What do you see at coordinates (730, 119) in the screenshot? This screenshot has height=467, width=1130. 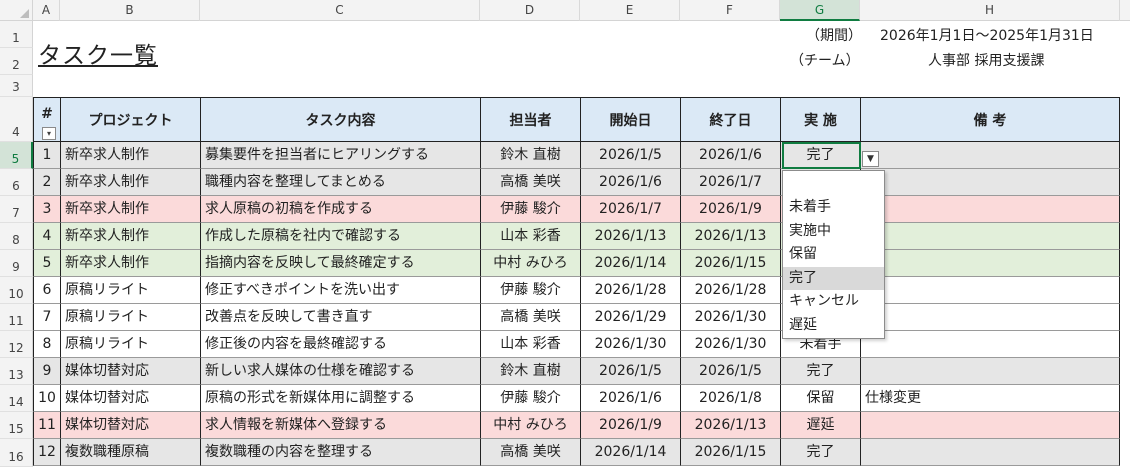 I see `header-end-date: 終了日` at bounding box center [730, 119].